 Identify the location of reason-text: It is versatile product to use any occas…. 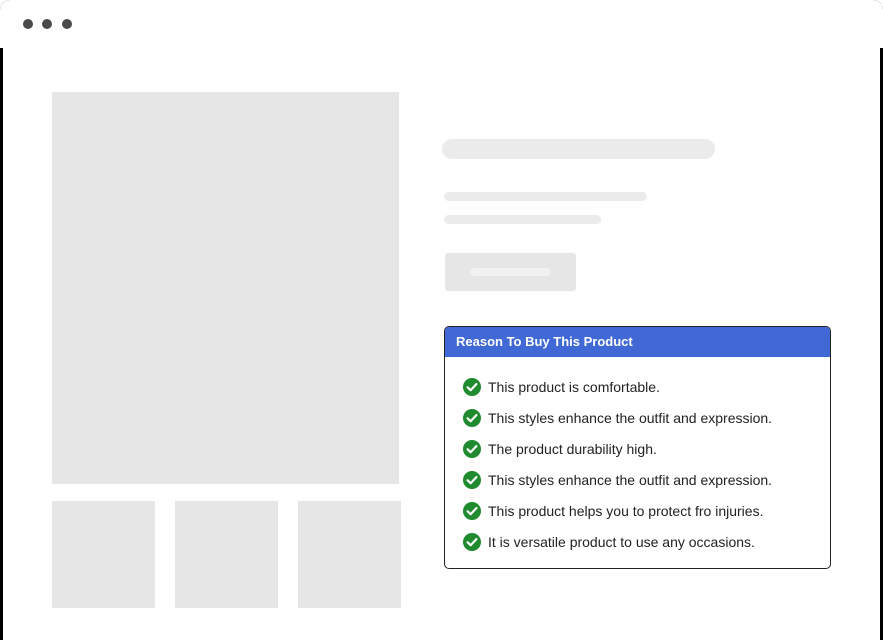
(621, 541).